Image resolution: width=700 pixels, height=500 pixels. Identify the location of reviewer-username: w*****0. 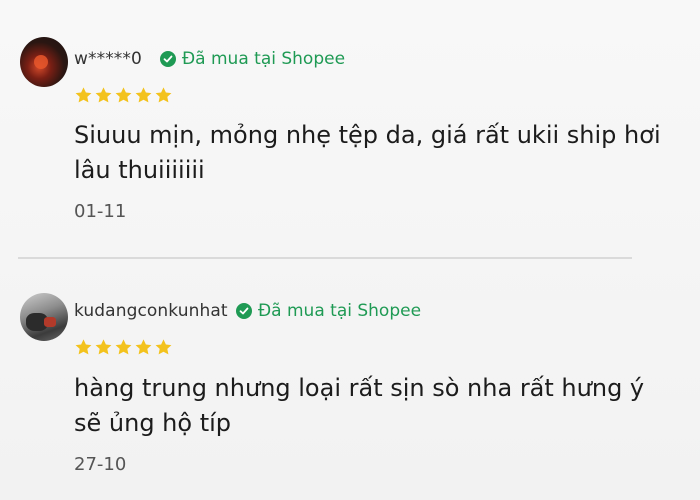
(108, 59).